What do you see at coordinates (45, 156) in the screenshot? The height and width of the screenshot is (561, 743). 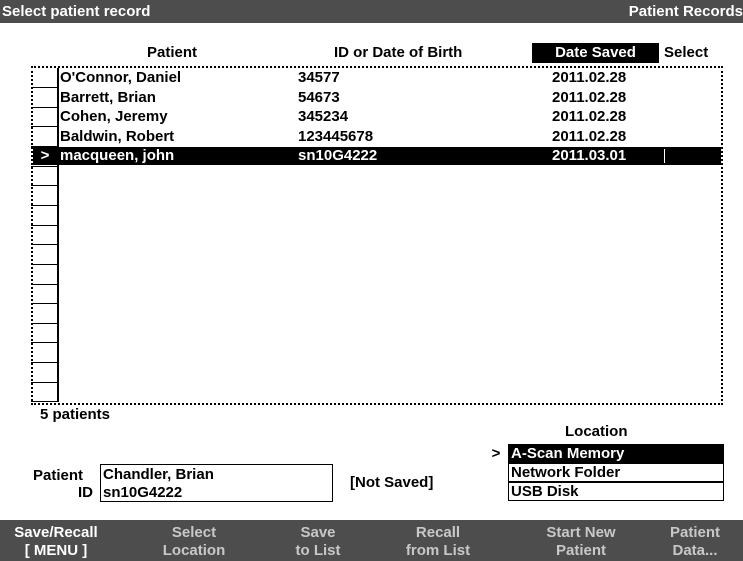 I see `row-marker: >` at bounding box center [45, 156].